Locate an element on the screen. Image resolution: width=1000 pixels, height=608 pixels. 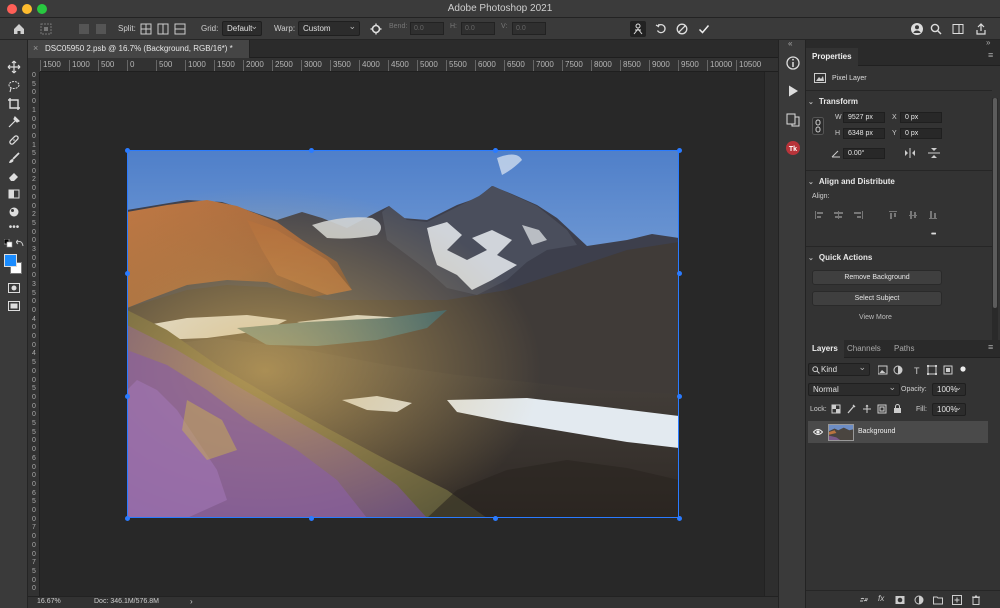
crop-tool-icon is located at coordinates (14, 104).